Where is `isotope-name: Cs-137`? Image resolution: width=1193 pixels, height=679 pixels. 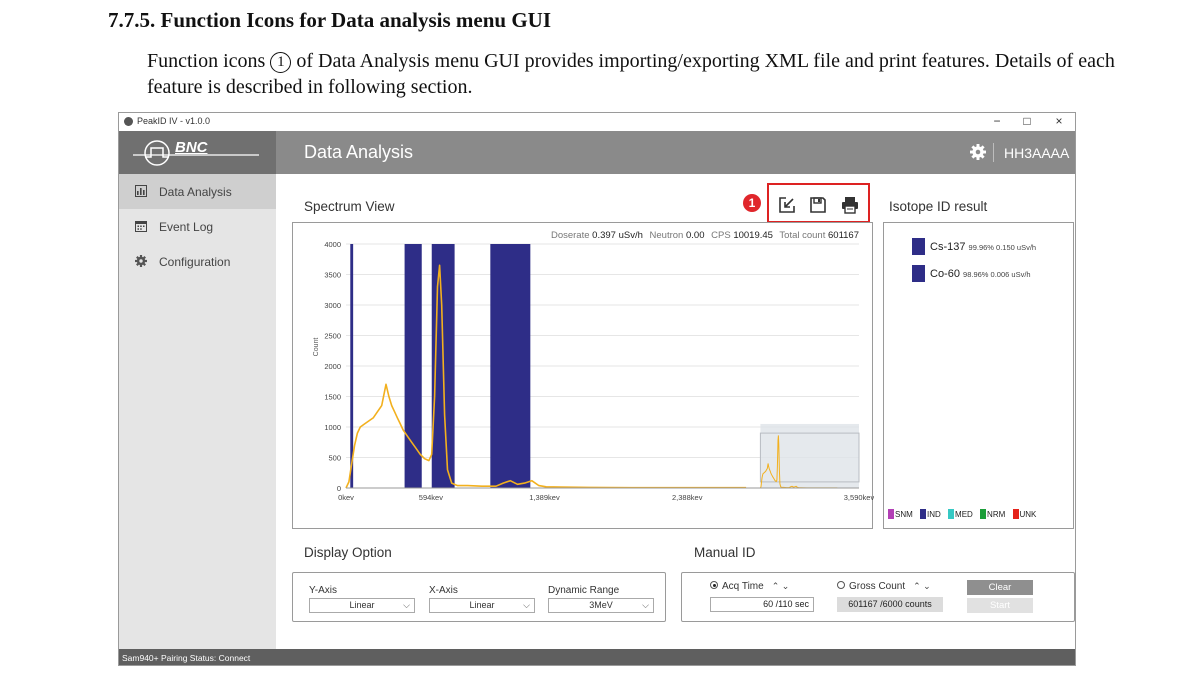
isotope-name: Cs-137 is located at coordinates (948, 247).